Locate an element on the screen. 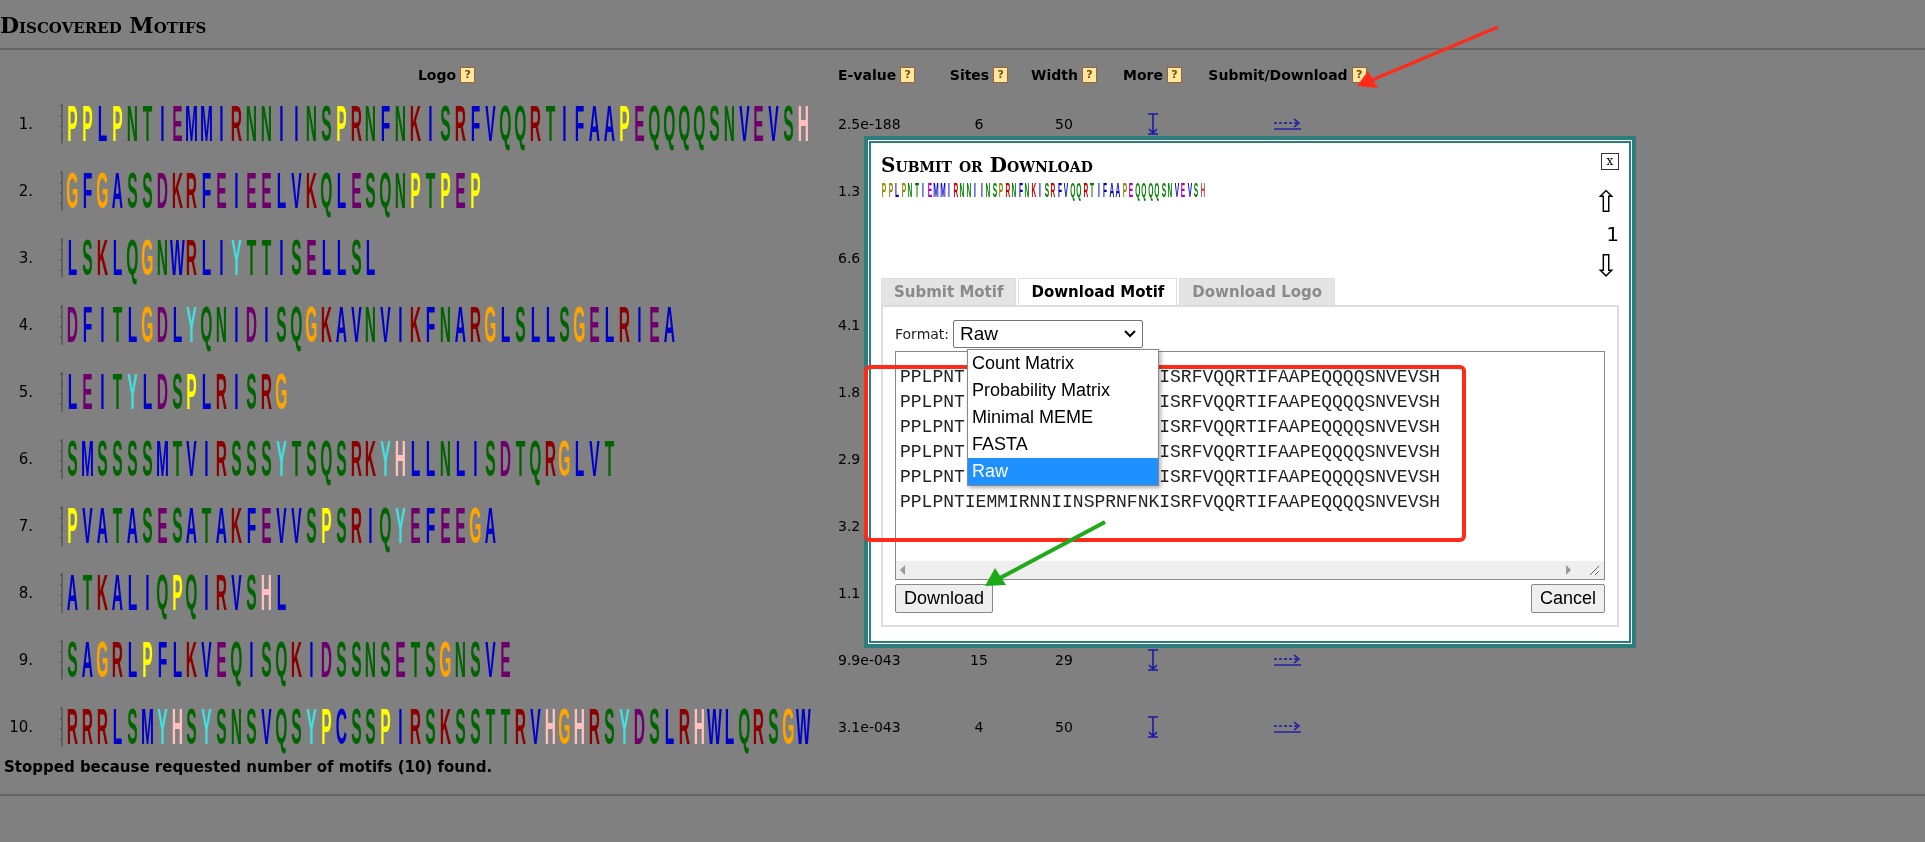 This screenshot has height=842, width=1925. sequence-logo: LSKLQGNWRLIYTTISELLSL is located at coordinates (221, 257).